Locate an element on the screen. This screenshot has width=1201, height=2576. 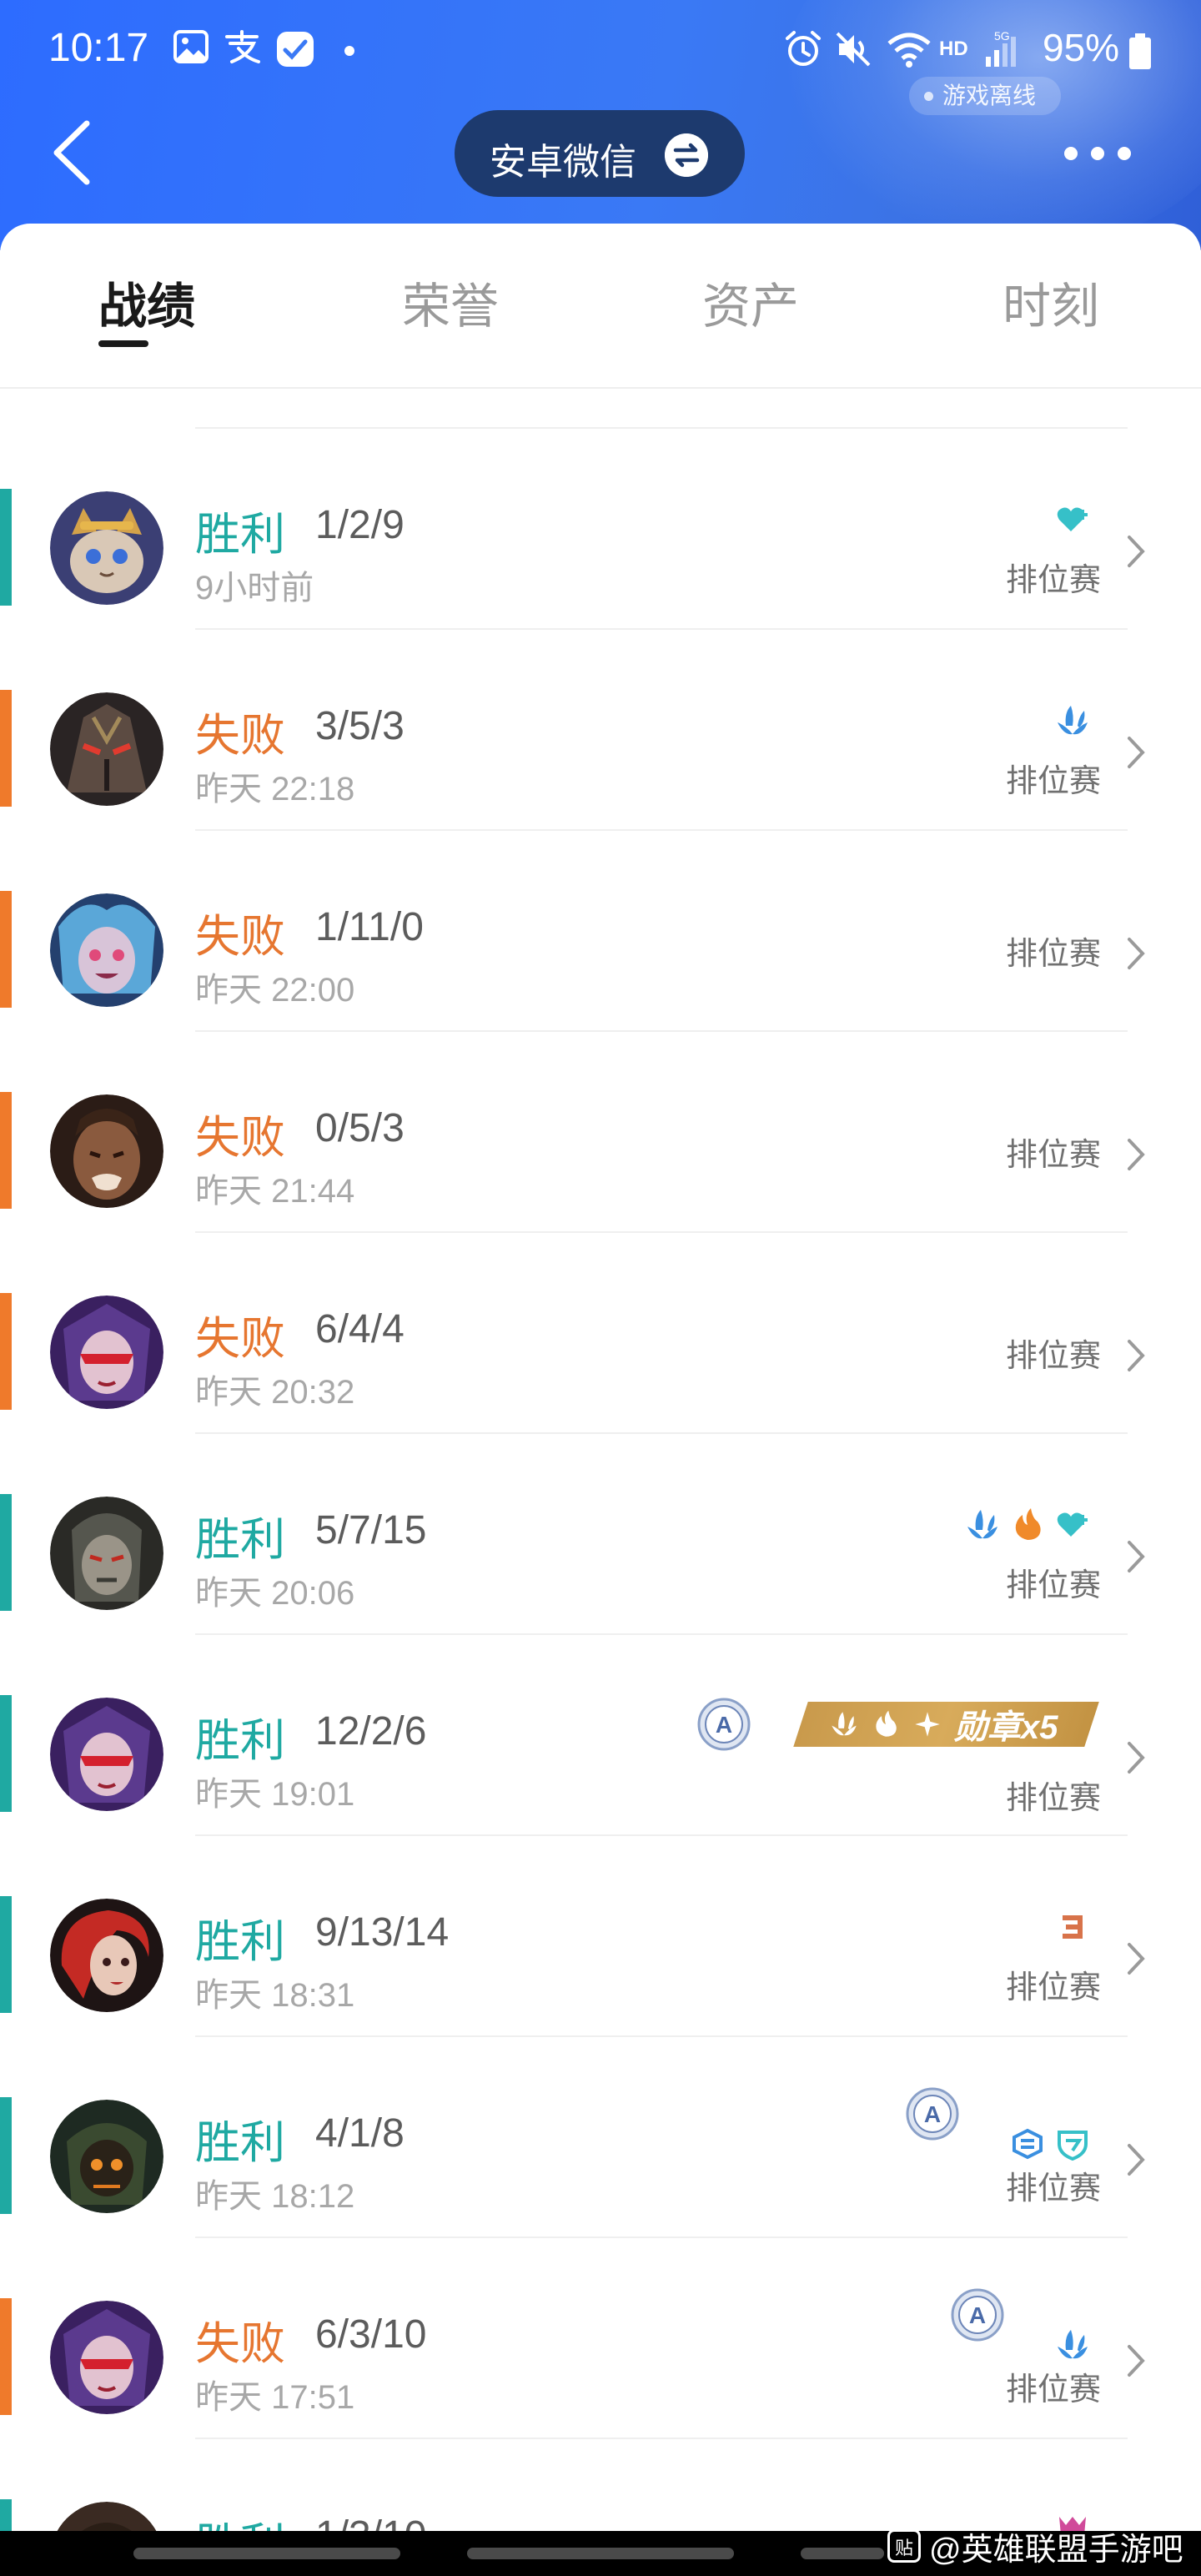
match-time: 9小时前 is located at coordinates (255, 588).